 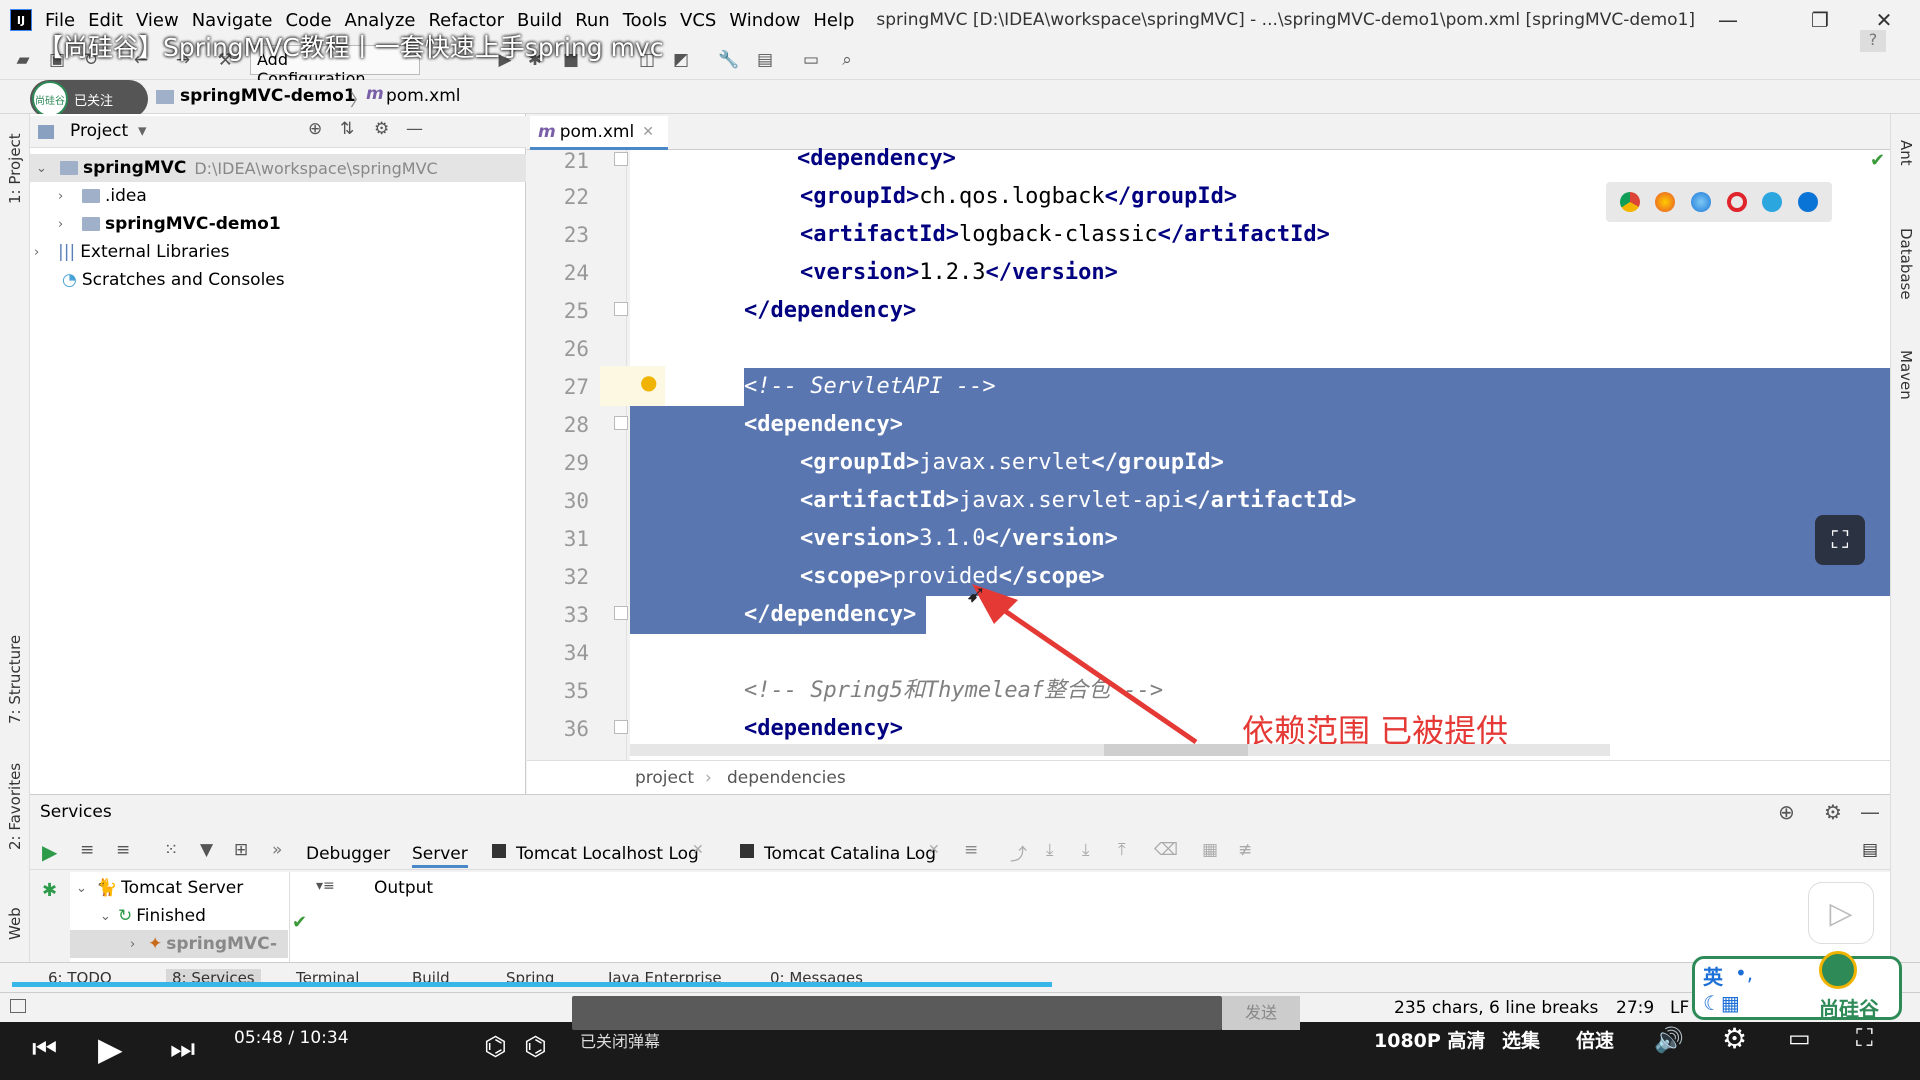 I want to click on project-structure-icon: ▤, so click(x=765, y=60).